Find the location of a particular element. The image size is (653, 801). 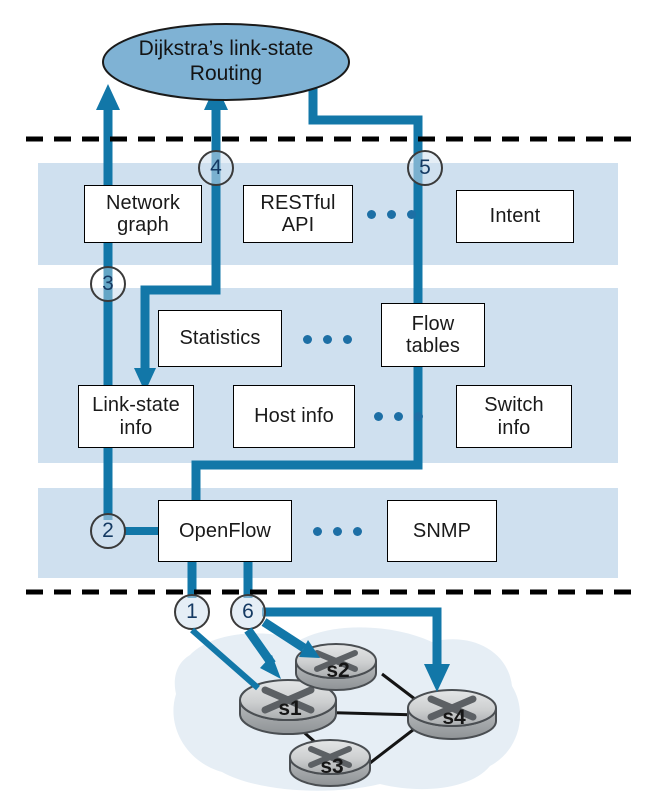

restful-api-line1: RESTful is located at coordinates (298, 202).